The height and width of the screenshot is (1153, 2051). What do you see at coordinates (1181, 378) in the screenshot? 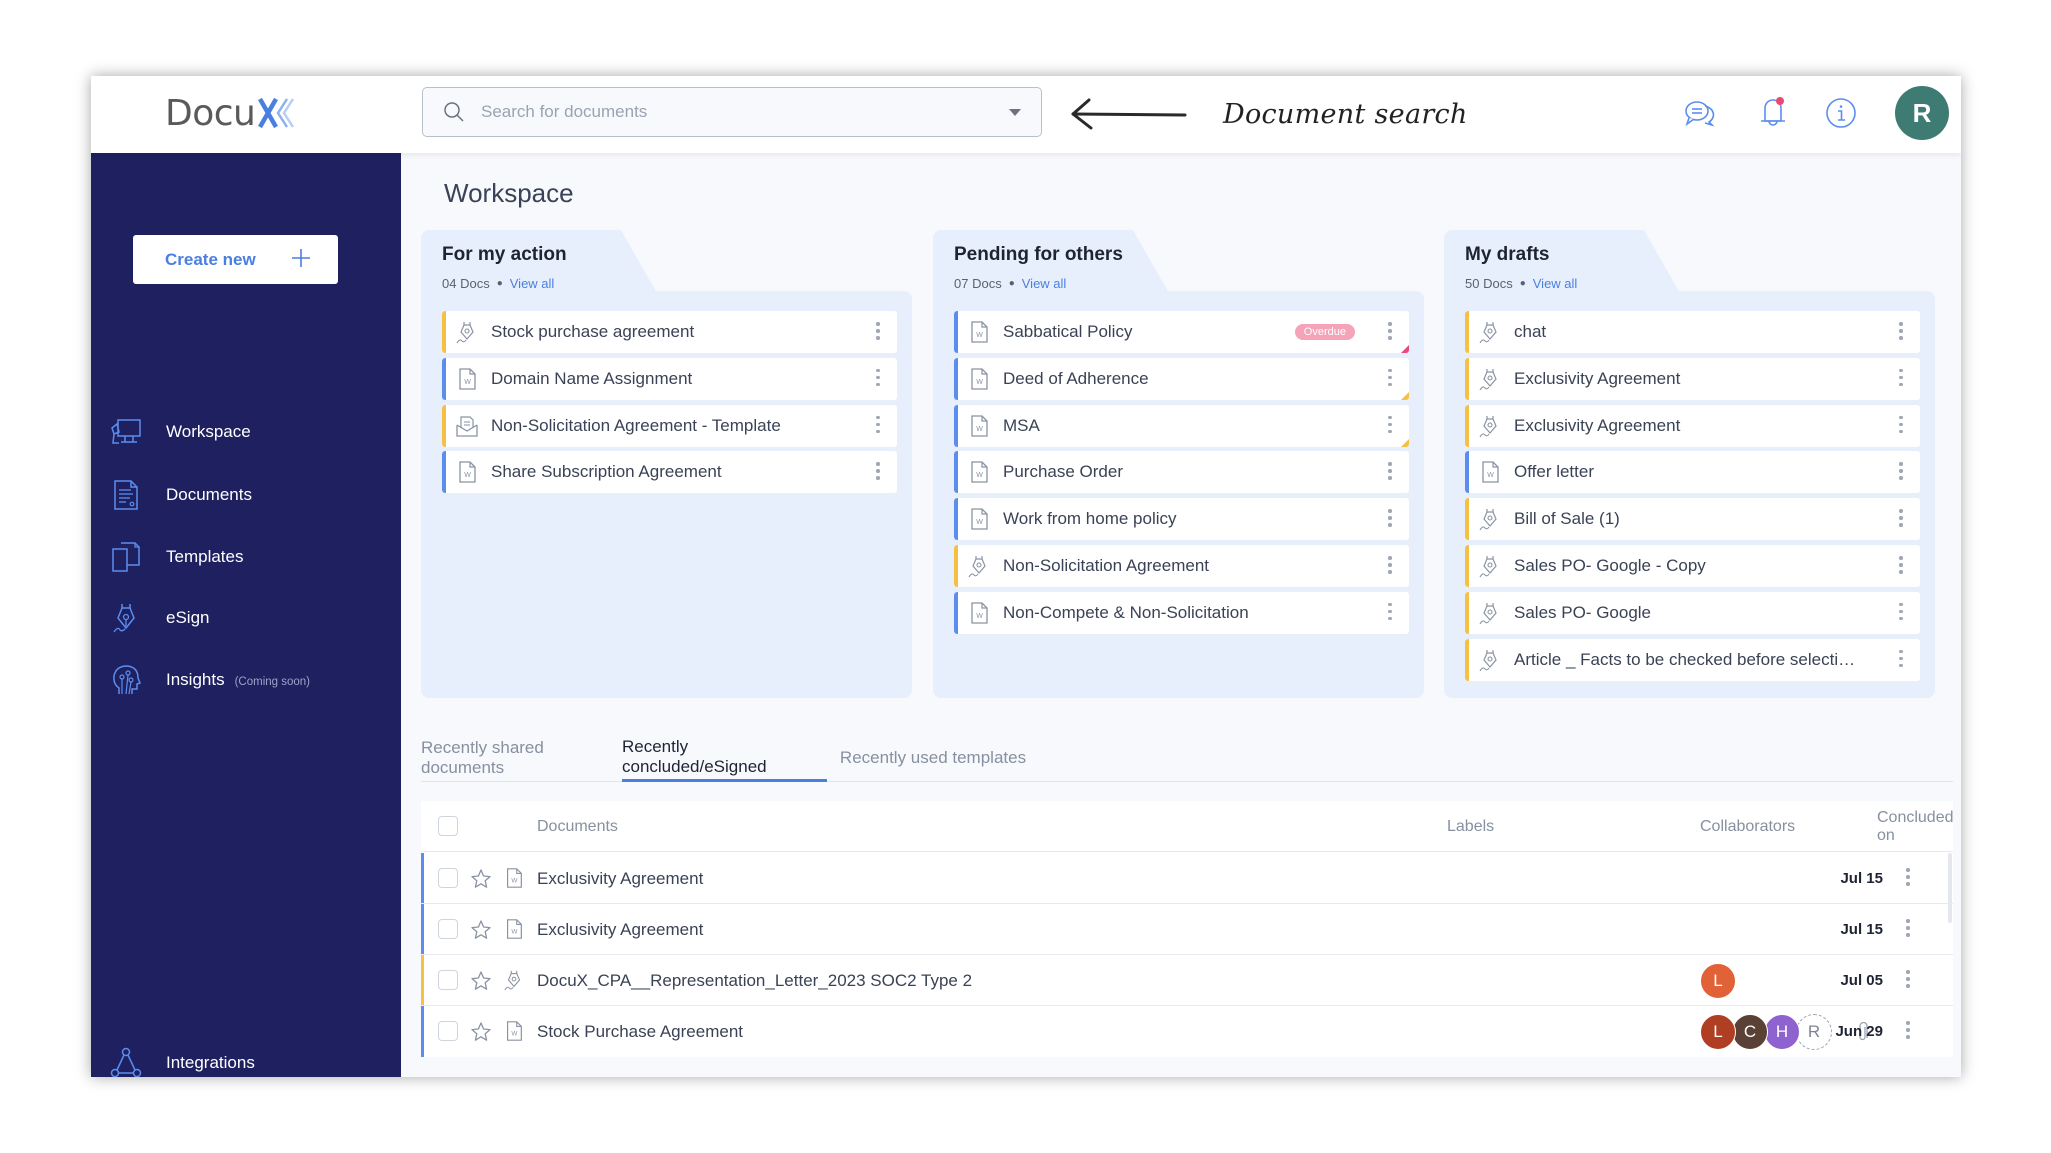
I see `list-item: W Deed of Adherence` at bounding box center [1181, 378].